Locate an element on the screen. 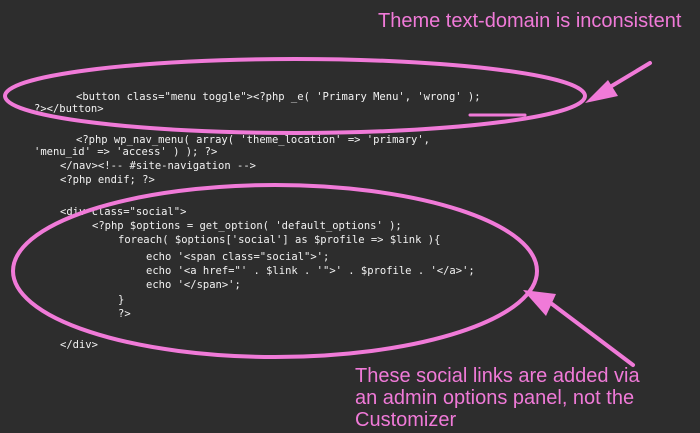 The width and height of the screenshot is (700, 433). code-line-12: echo '</span>'; is located at coordinates (193, 285).